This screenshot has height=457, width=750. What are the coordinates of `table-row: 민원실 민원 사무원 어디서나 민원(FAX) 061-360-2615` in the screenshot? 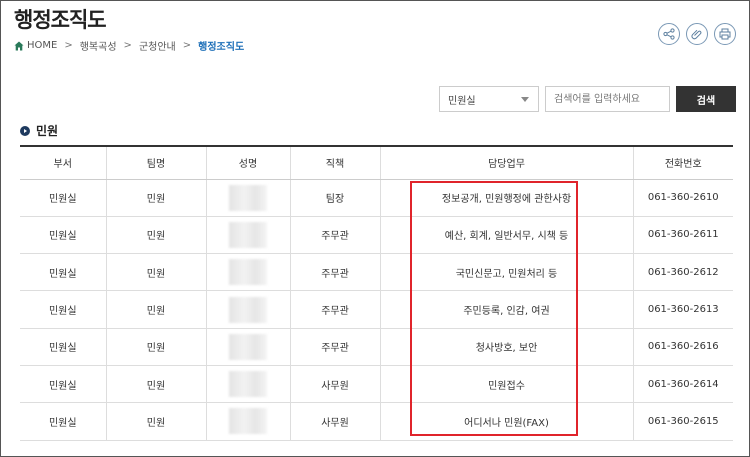 It's located at (376, 421).